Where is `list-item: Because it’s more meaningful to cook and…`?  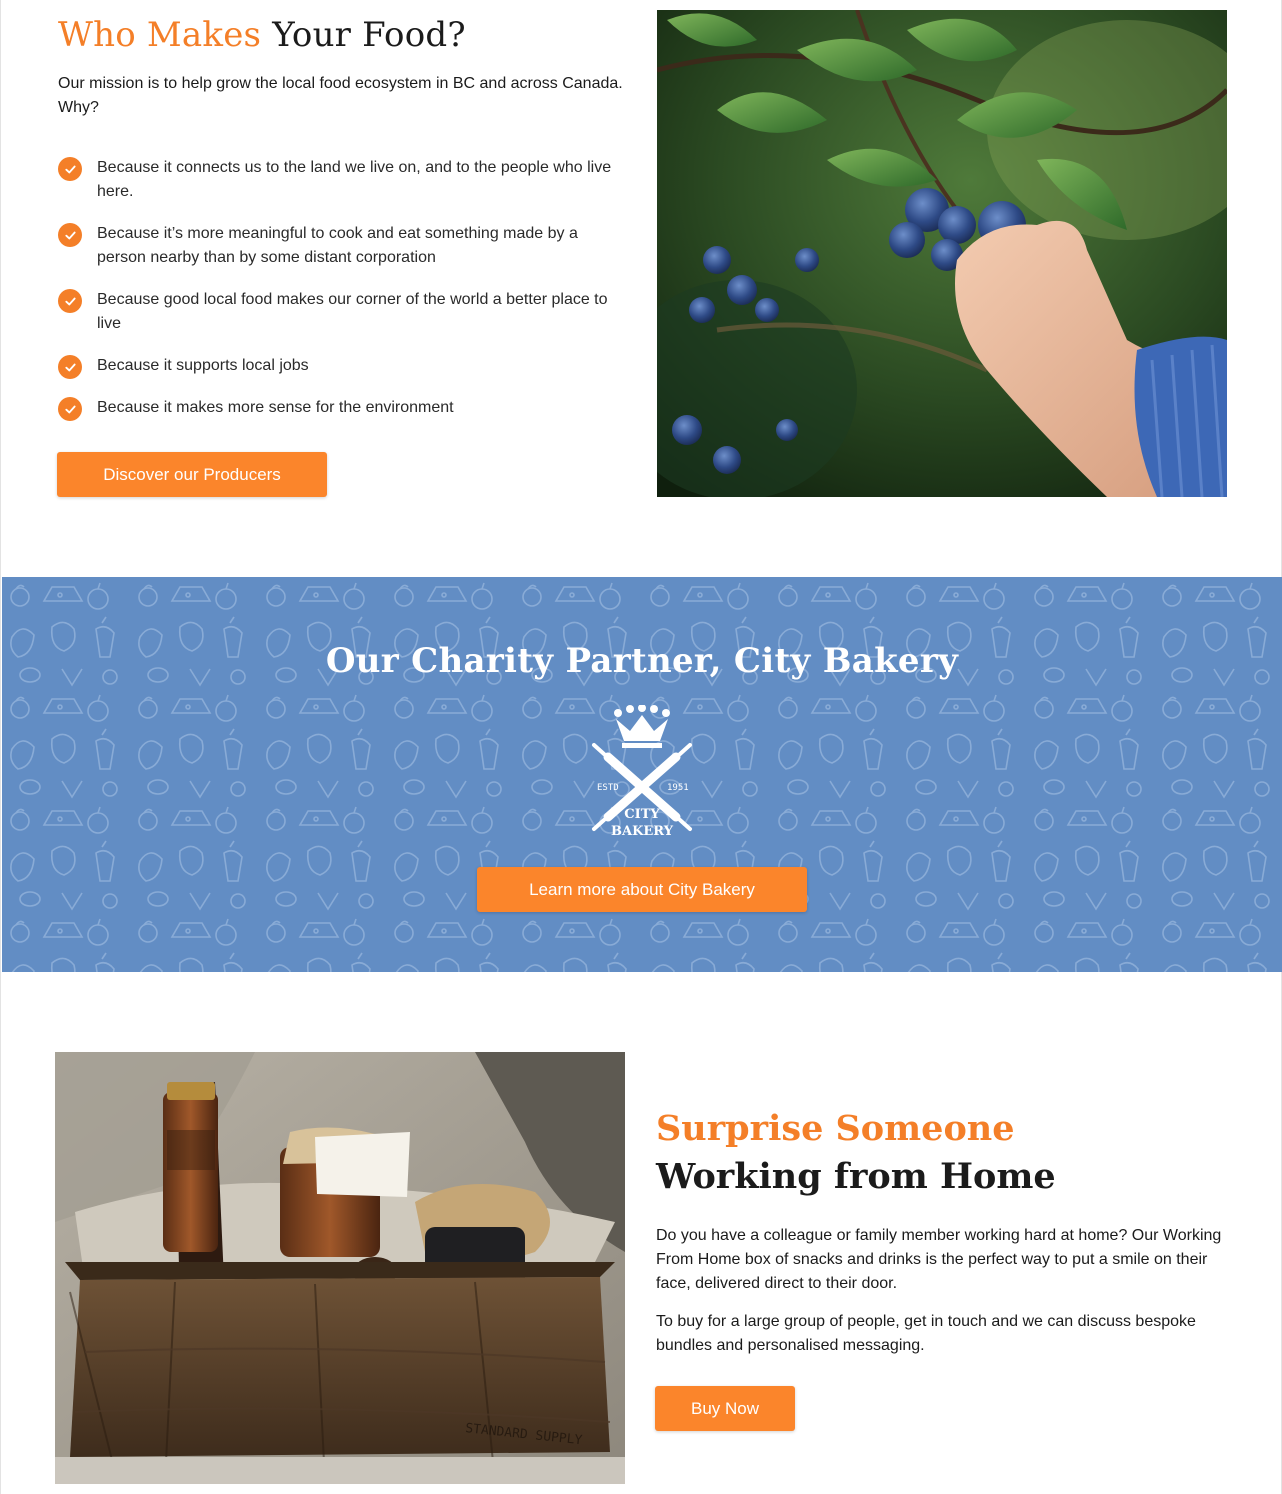 list-item: Because it’s more meaningful to cook and… is located at coordinates (340, 246).